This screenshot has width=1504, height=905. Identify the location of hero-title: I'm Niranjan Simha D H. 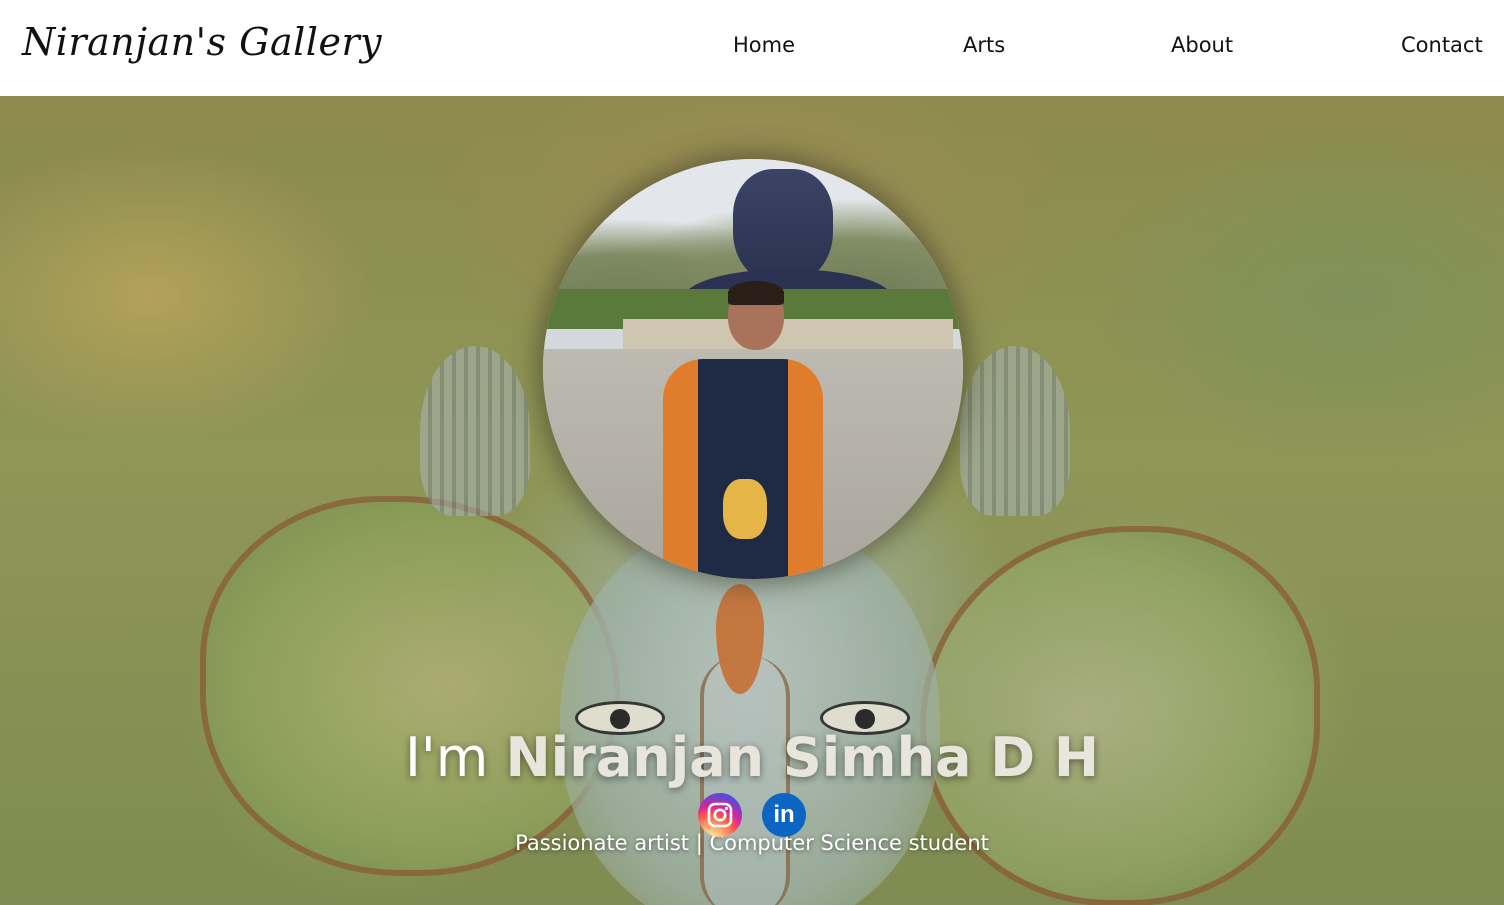
(752, 757).